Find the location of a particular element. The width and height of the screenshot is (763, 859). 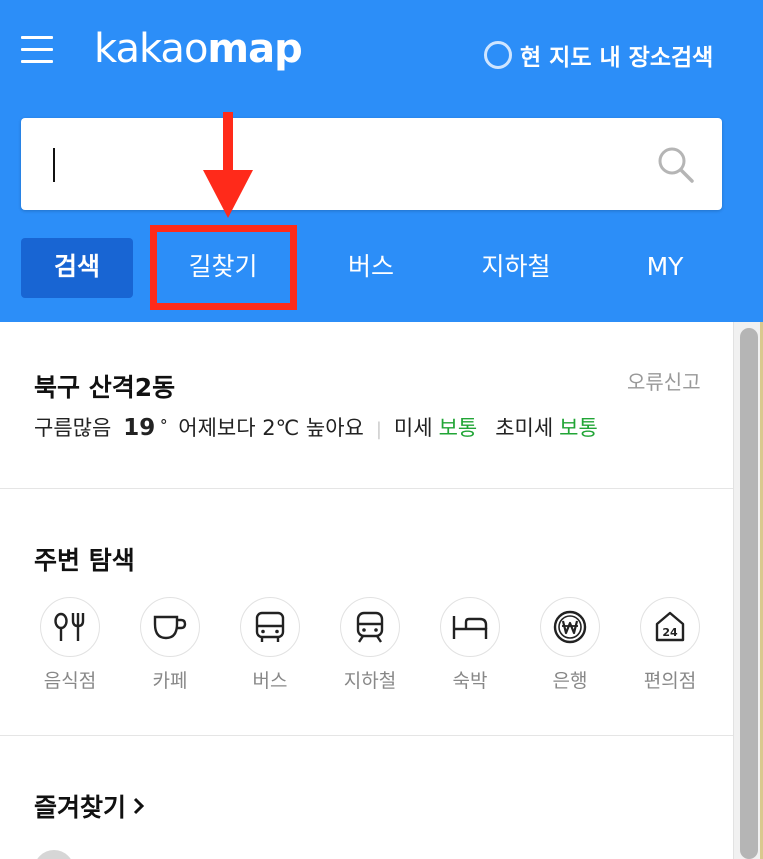

tab-bus: 버스 is located at coordinates (371, 268).